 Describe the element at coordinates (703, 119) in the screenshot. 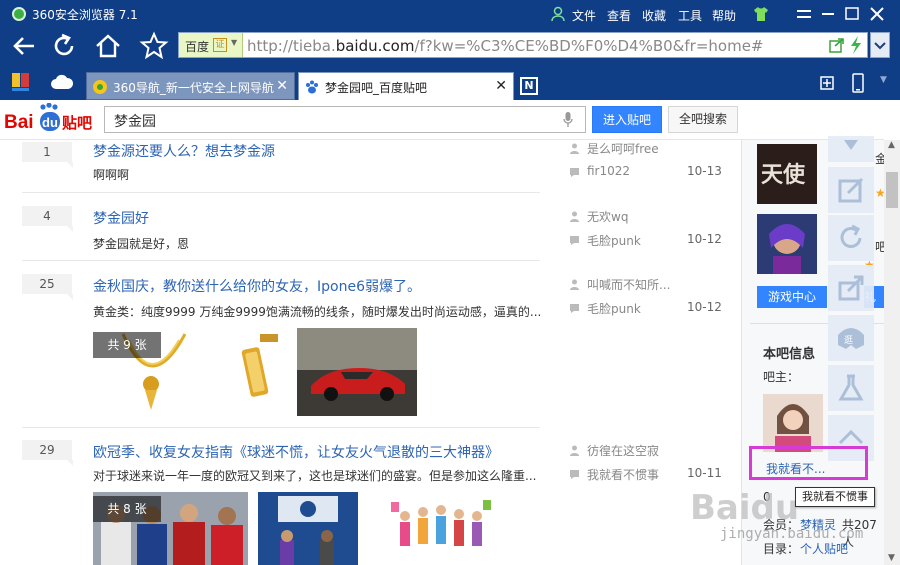

I see `search-all-tieba-button: 全吧搜索` at that location.